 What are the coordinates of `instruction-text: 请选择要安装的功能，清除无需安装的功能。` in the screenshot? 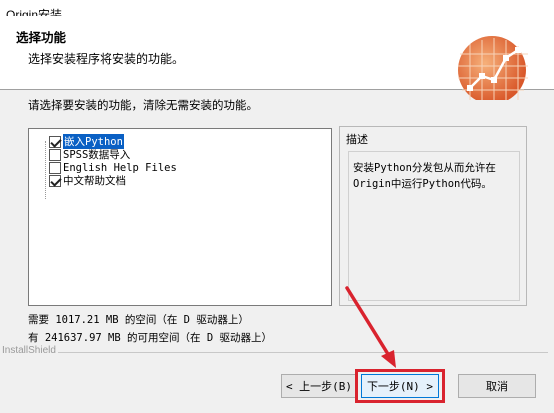 It's located at (143, 105).